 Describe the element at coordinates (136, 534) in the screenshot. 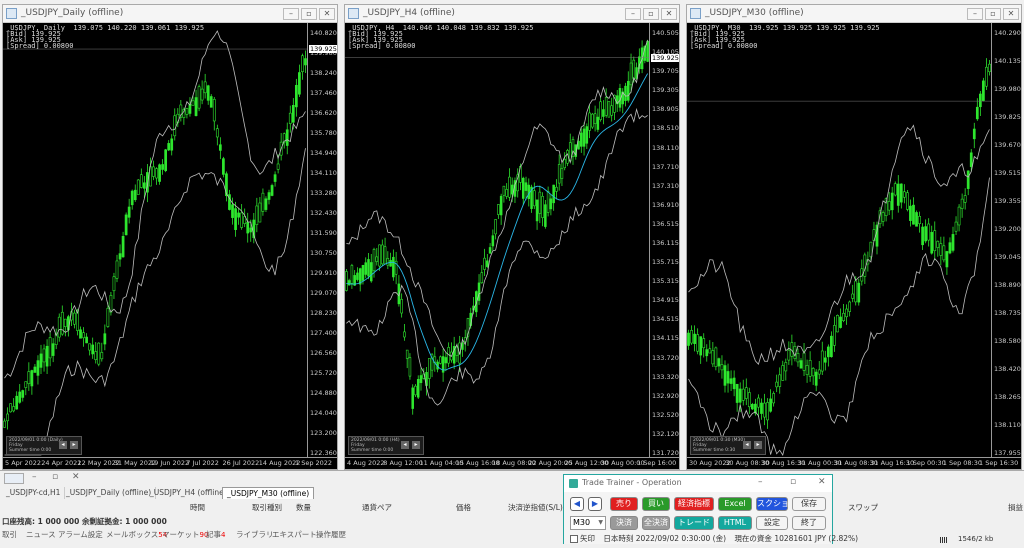

I see `terminal-tab-mailbox: メールボックス54` at that location.